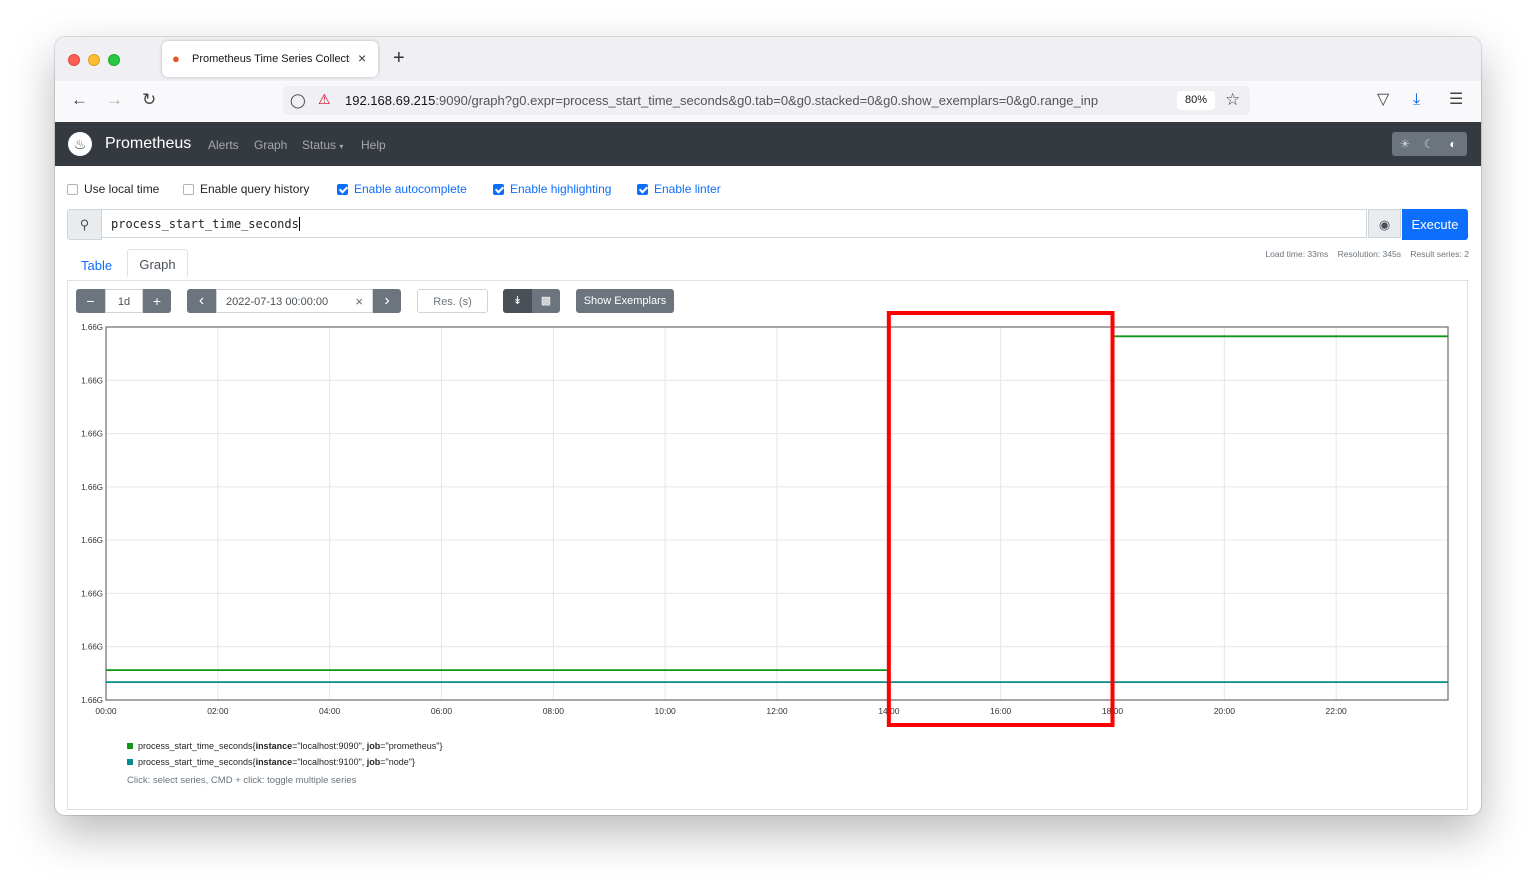 This screenshot has width=1536, height=889. What do you see at coordinates (96, 269) in the screenshot?
I see `tab-table: Table` at bounding box center [96, 269].